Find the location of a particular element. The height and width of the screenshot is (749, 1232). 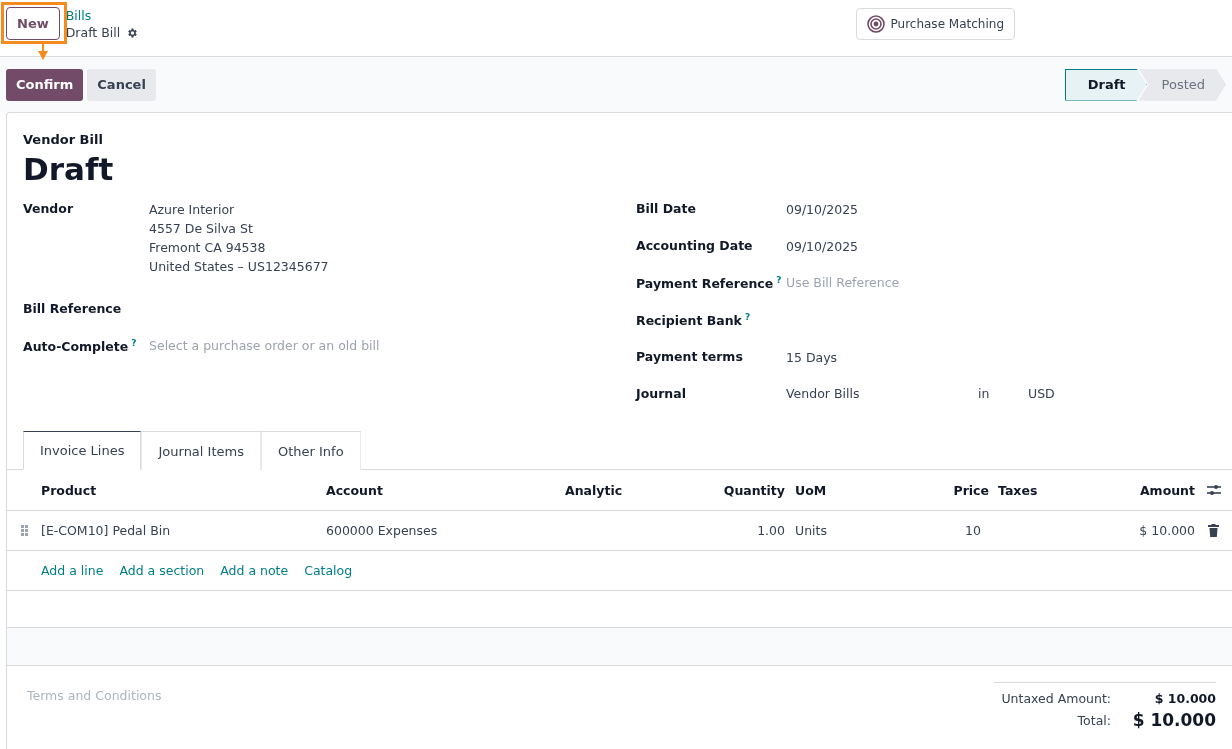

document-type: Vendor Bill is located at coordinates (63, 139).